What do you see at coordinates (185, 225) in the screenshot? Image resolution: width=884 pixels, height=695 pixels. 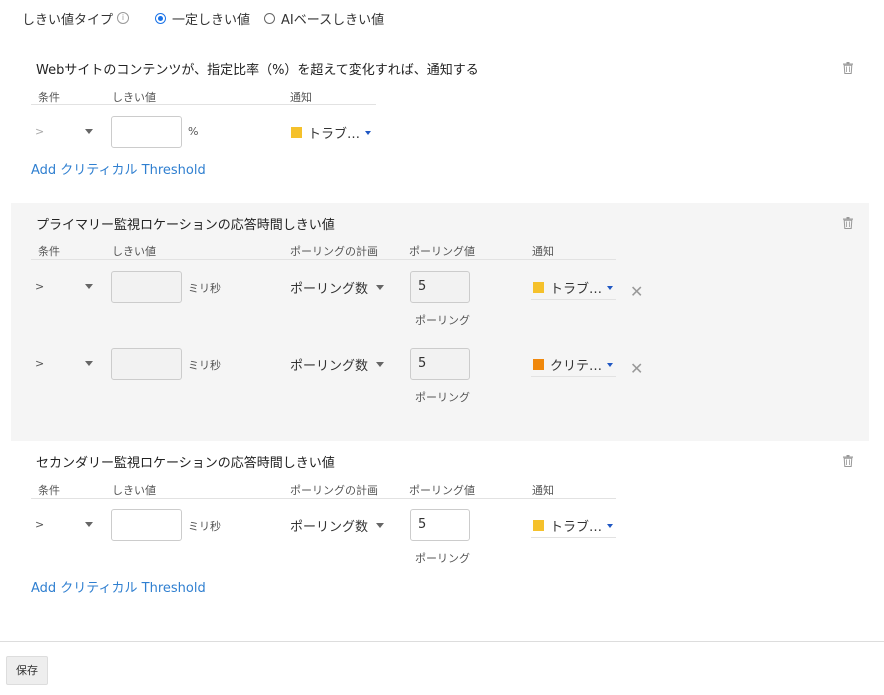 I see `section-title-primary-response: プライマリー監視ロケーションの応答時間しきい値` at bounding box center [185, 225].